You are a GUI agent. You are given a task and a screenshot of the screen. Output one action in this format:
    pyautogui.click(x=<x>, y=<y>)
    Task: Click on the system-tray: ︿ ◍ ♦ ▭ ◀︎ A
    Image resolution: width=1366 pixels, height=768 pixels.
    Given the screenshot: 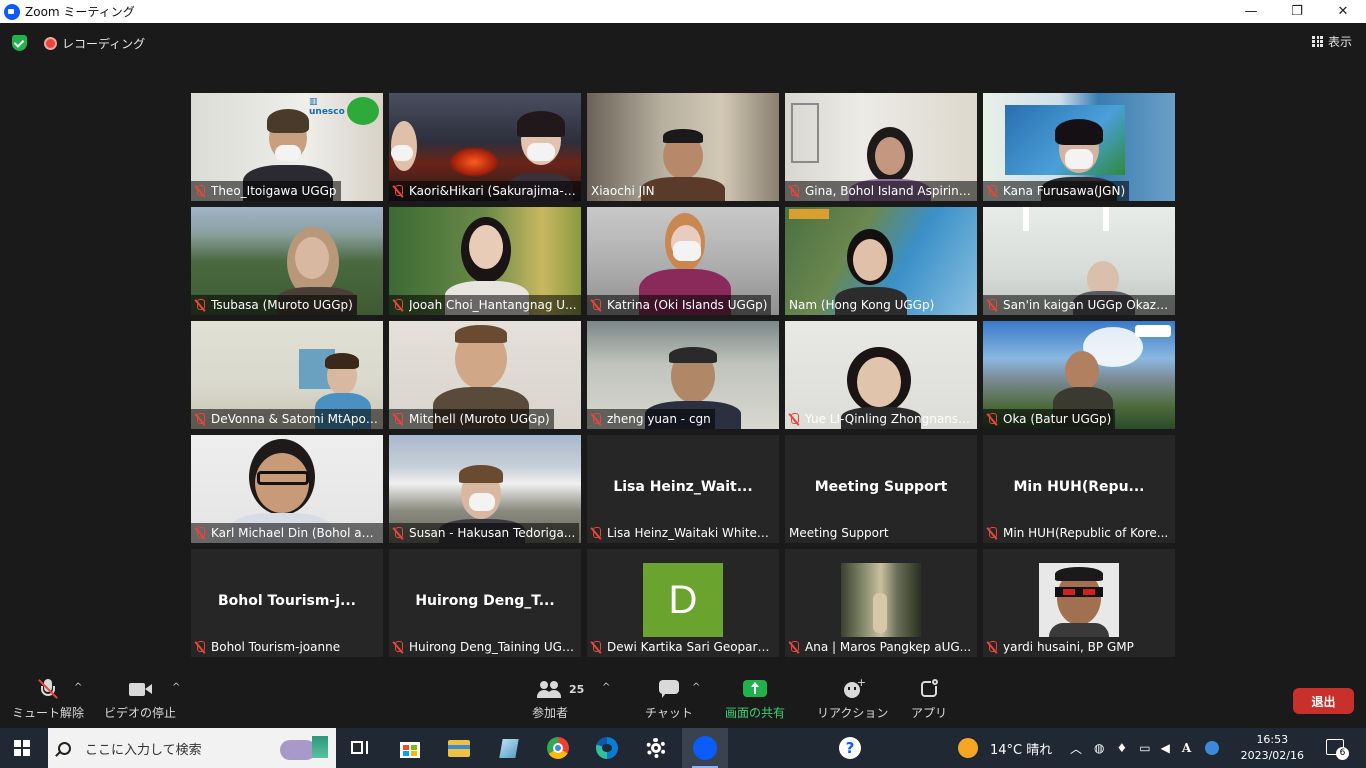 What is the action you would take?
    pyautogui.click(x=1145, y=748)
    